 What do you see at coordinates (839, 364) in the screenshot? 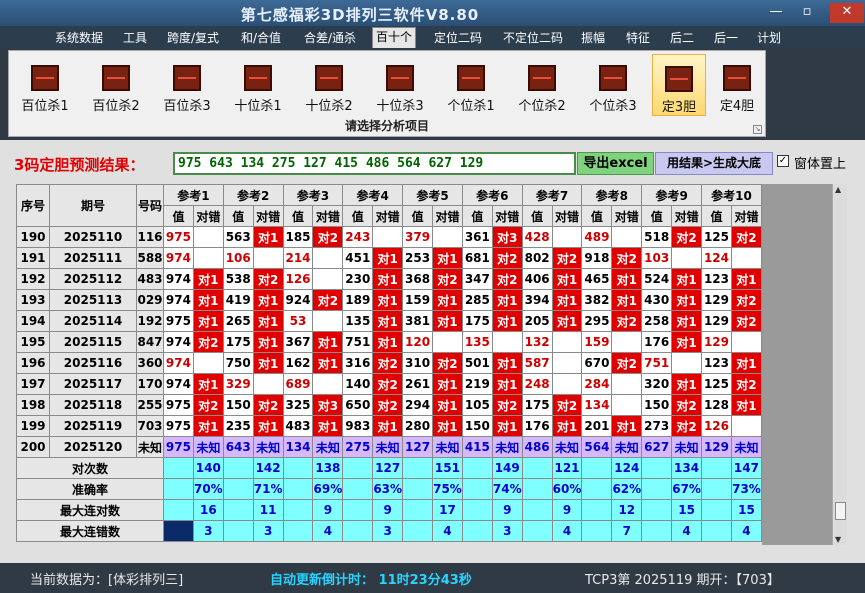
I see `vertical-scrollbar: ▲ ▼` at bounding box center [839, 364].